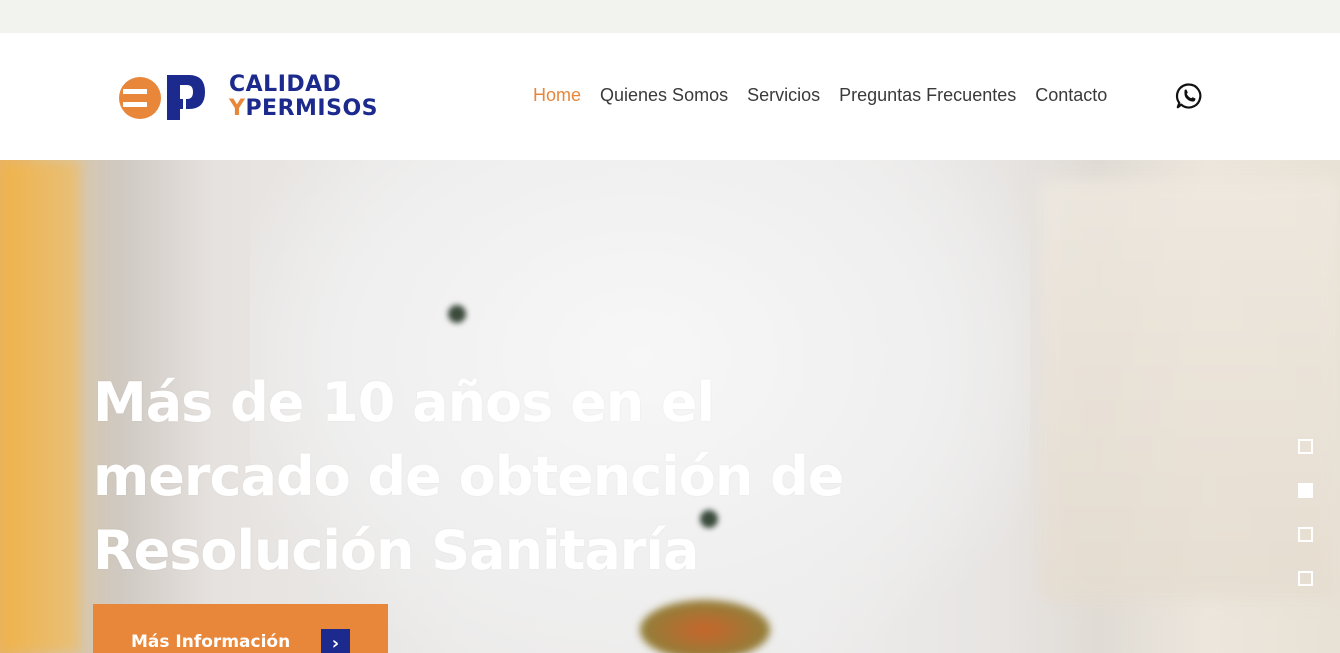  What do you see at coordinates (664, 95) in the screenshot?
I see `nav-quienes-somos: Quienes Somos` at bounding box center [664, 95].